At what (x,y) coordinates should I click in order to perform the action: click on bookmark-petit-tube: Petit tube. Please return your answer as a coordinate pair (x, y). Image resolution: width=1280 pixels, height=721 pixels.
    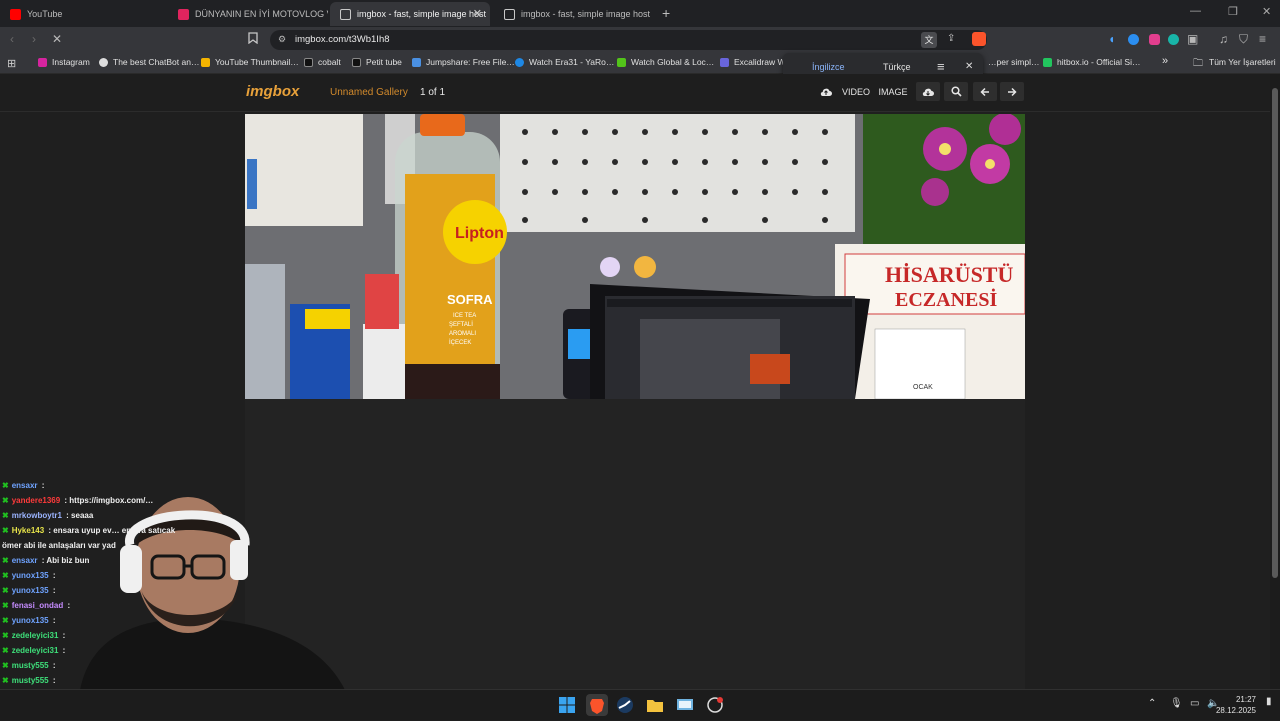
    Looking at the image, I should click on (377, 62).